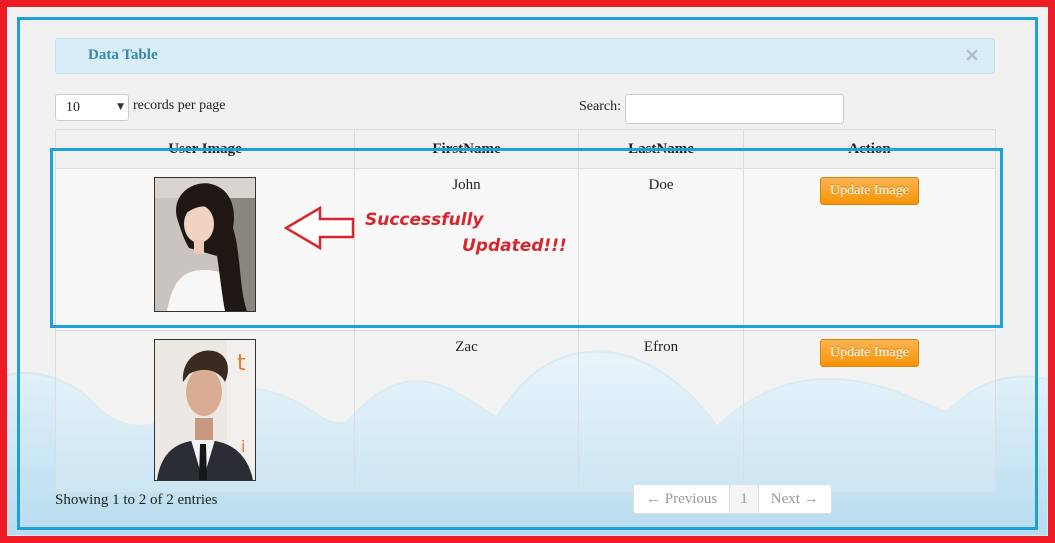  Describe the element at coordinates (92, 107) in the screenshot. I see `records-per-page-select: 10 ▼` at that location.